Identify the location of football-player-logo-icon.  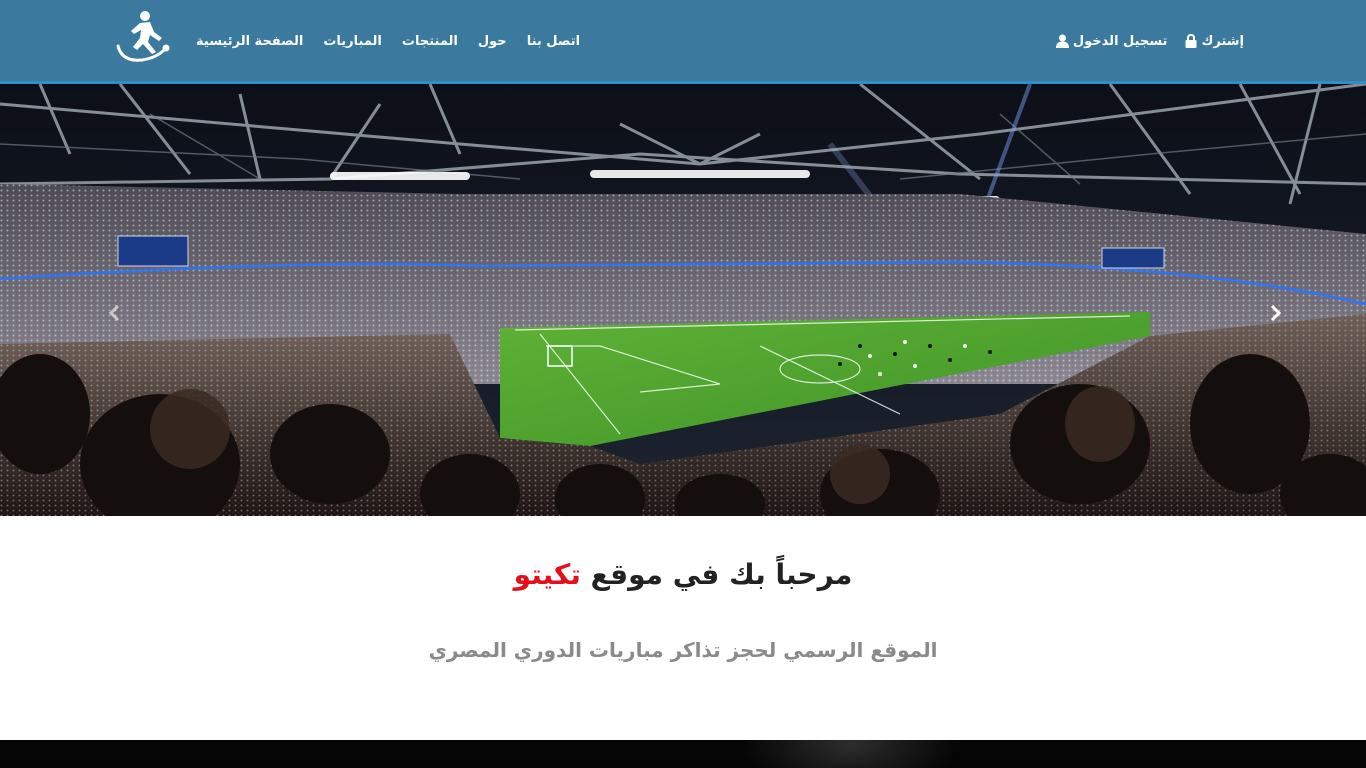
(143, 36).